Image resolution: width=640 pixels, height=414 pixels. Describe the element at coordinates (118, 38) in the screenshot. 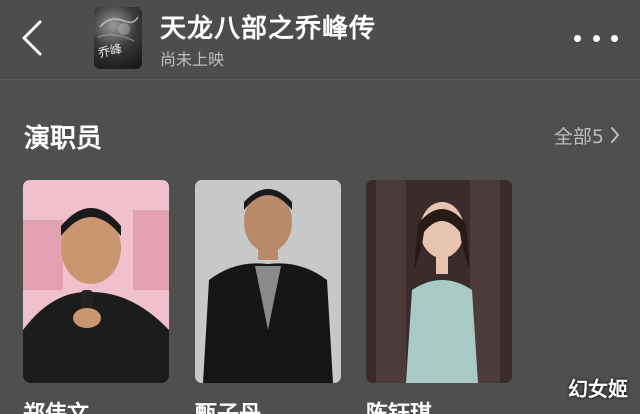

I see `movie-poster-thumbnail: 乔峰` at that location.